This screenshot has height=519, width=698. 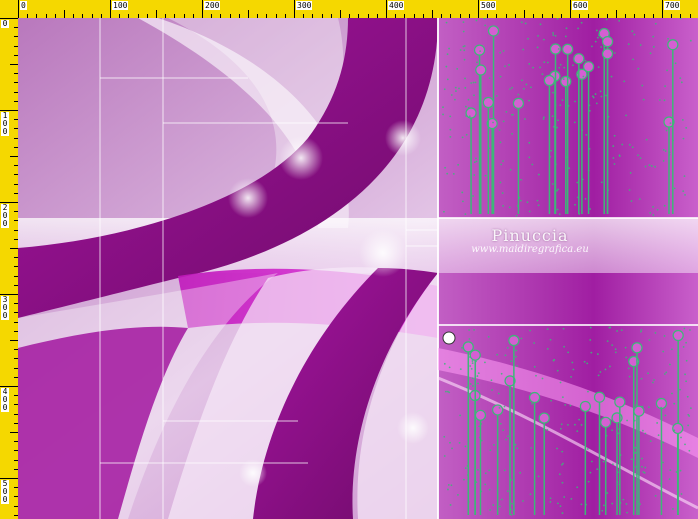 I want to click on vertical-ruler: 0 100 200 300 400 500, so click(x=9, y=268).